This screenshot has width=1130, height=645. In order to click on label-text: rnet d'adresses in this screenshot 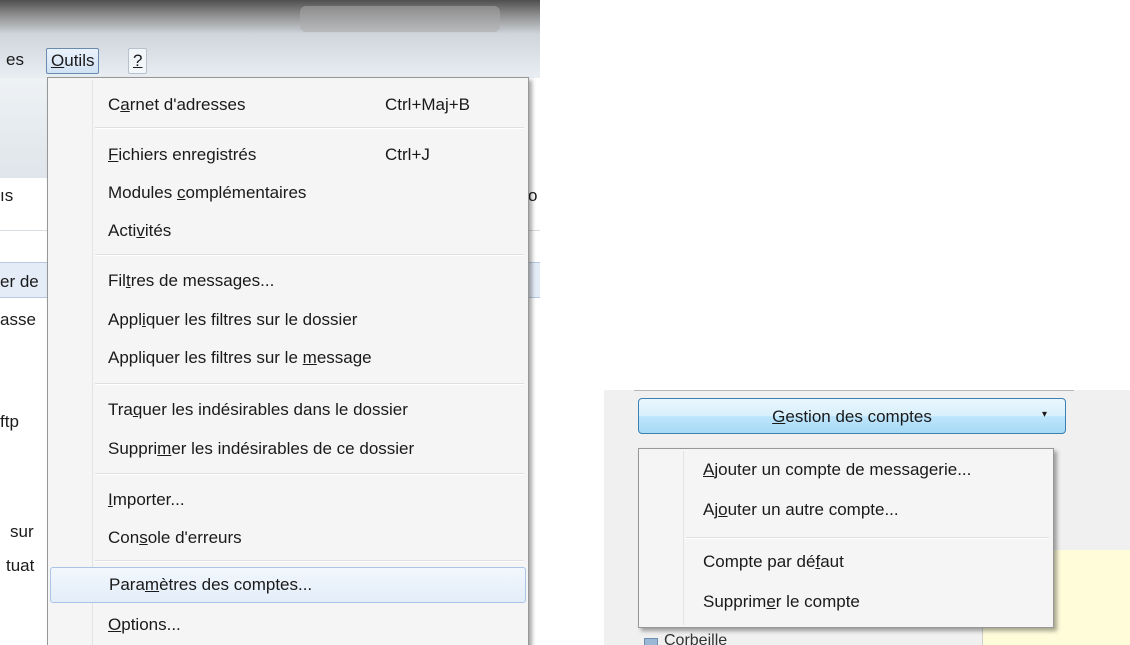, I will do `click(187, 104)`.